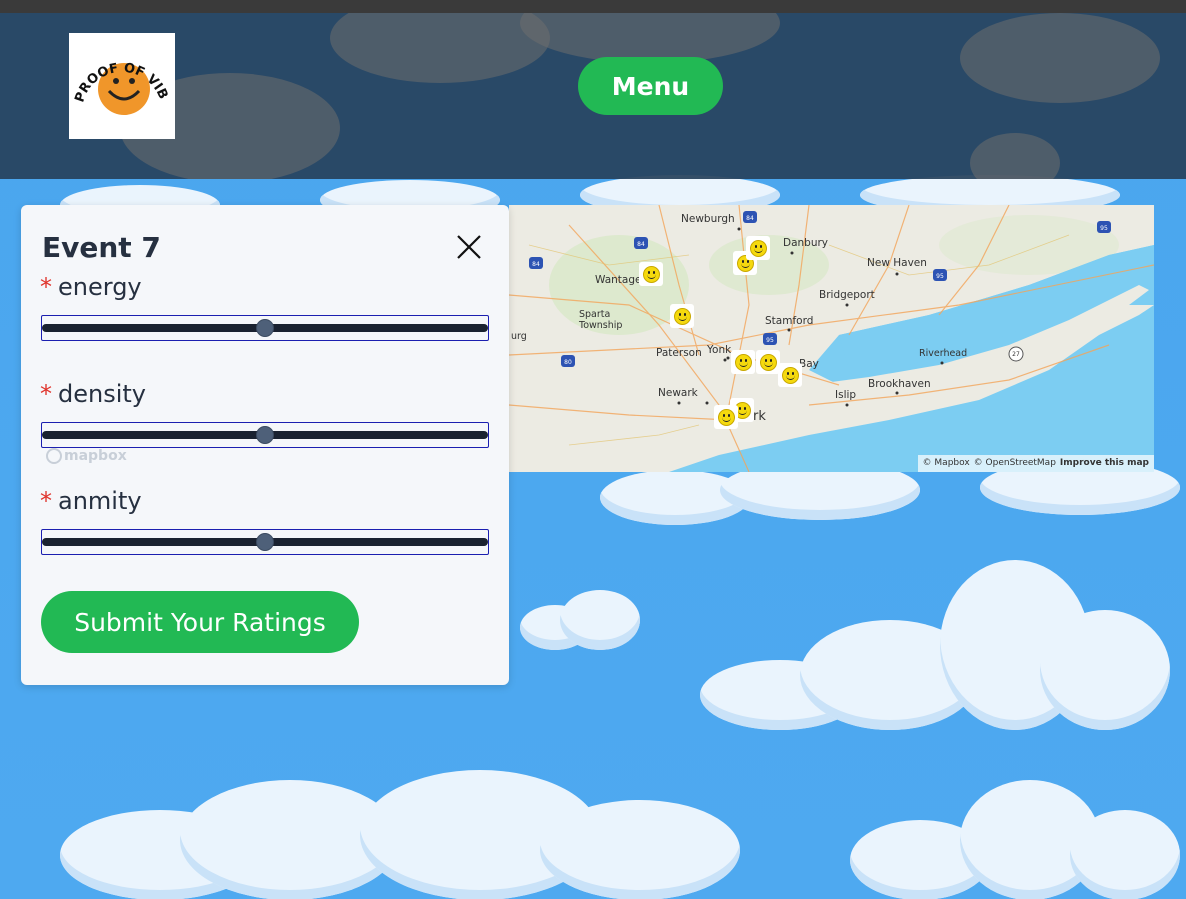  Describe the element at coordinates (100, 287) in the screenshot. I see `energy-label-text: energy` at that location.